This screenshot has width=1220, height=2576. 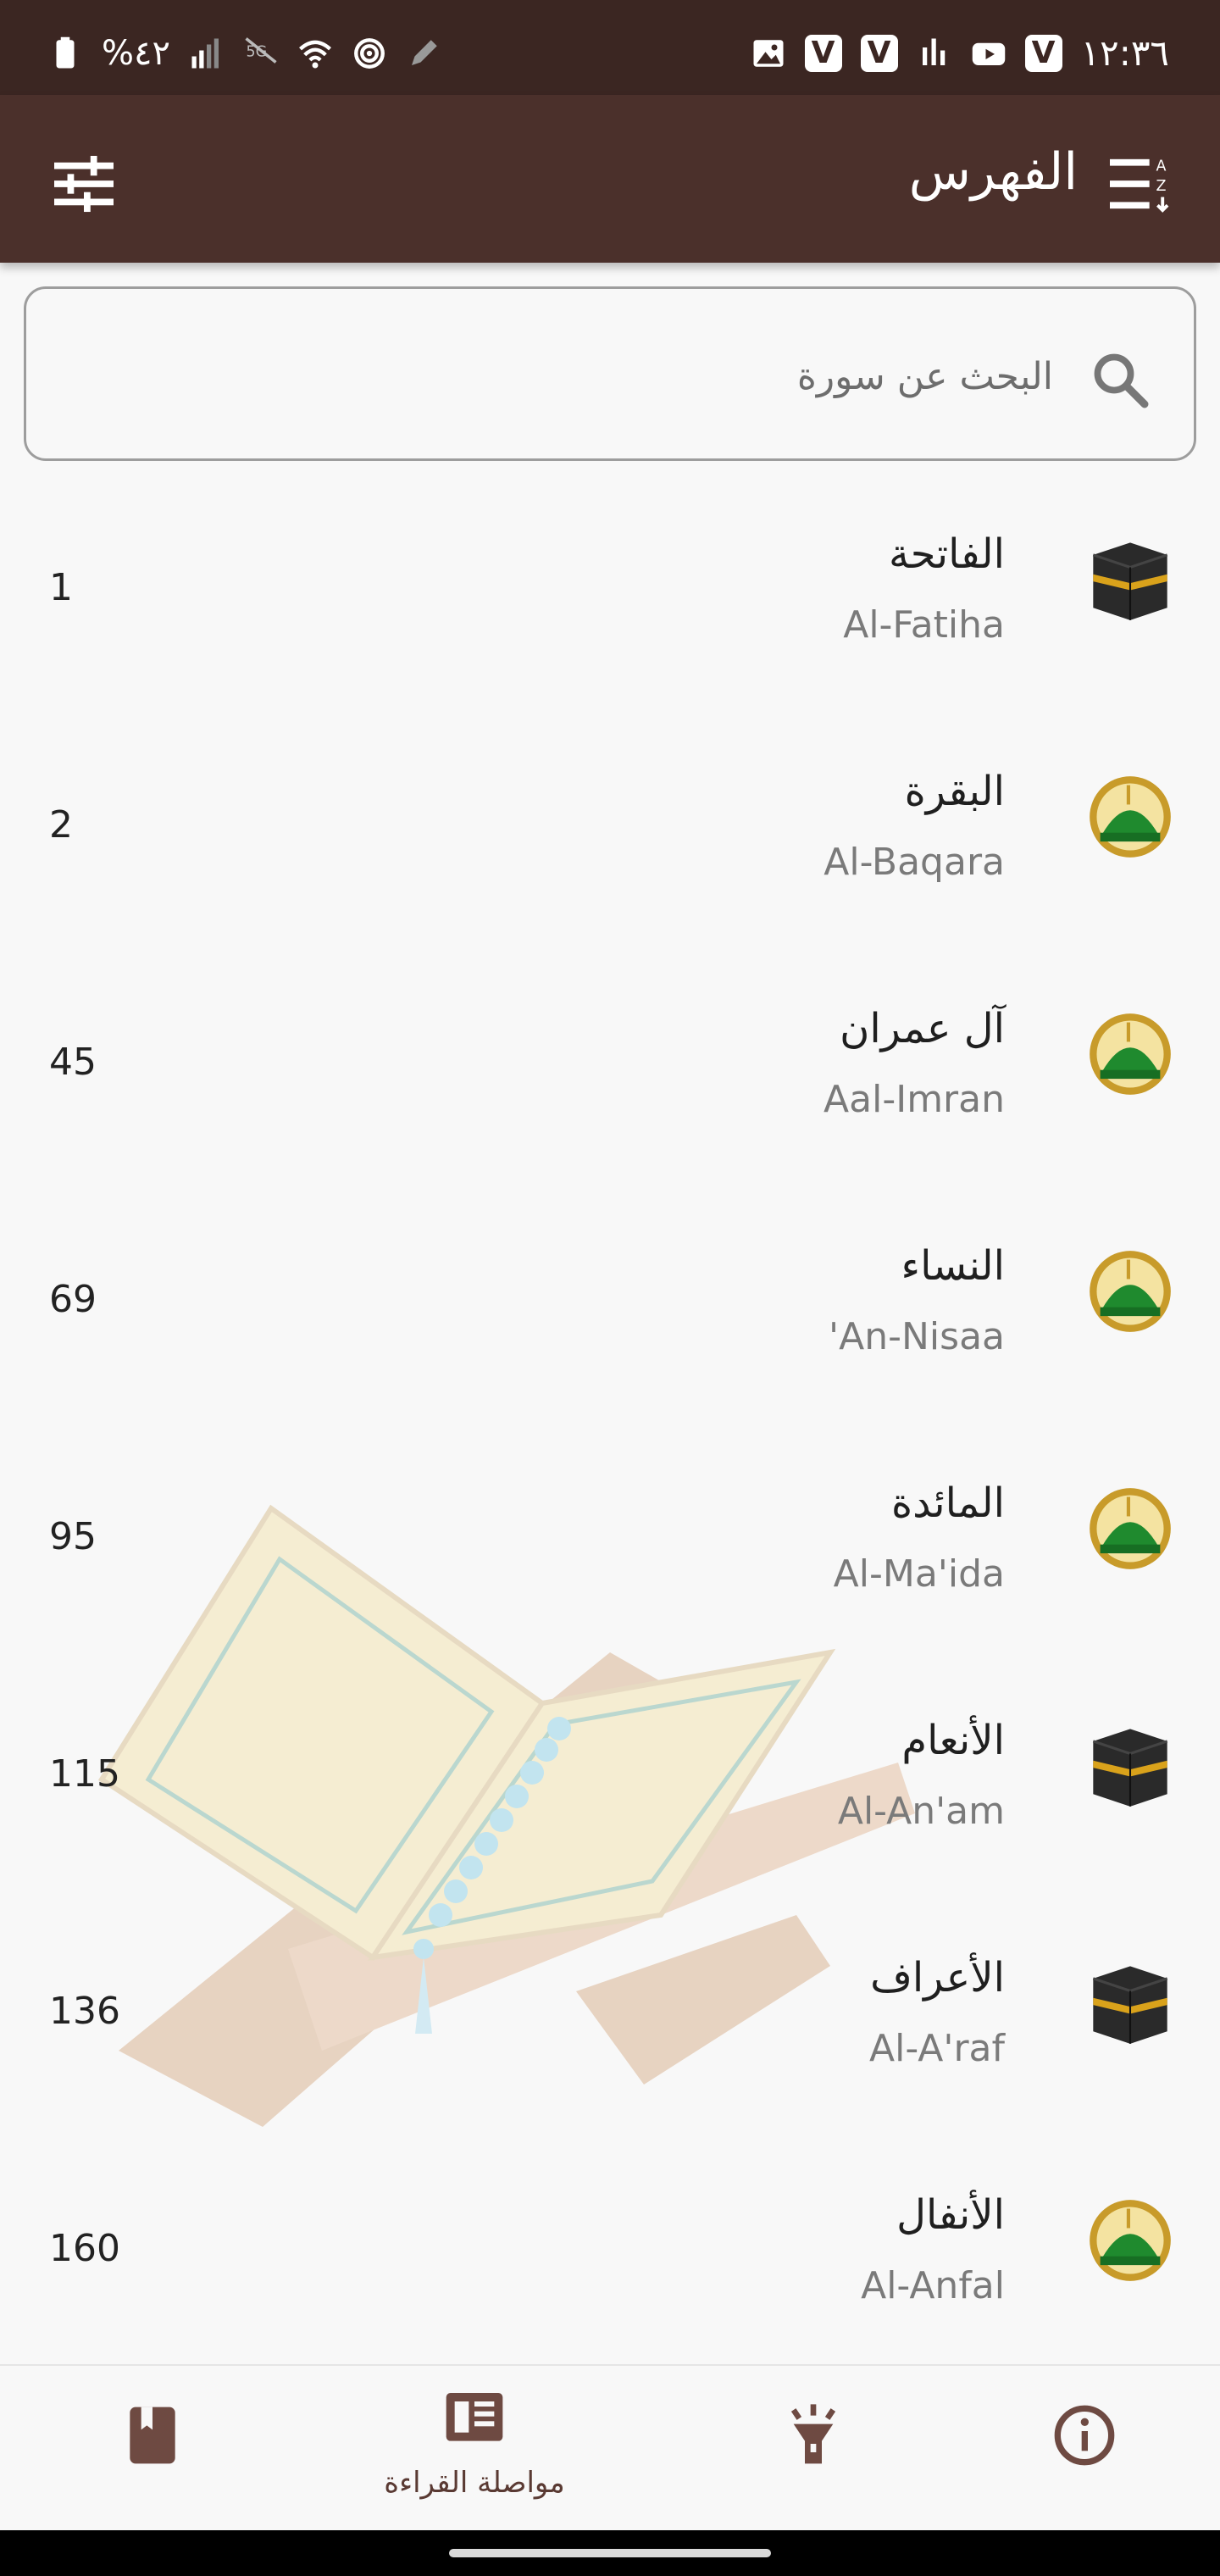 I want to click on bottom-navigation: مواصلة القراءة, so click(x=610, y=2447).